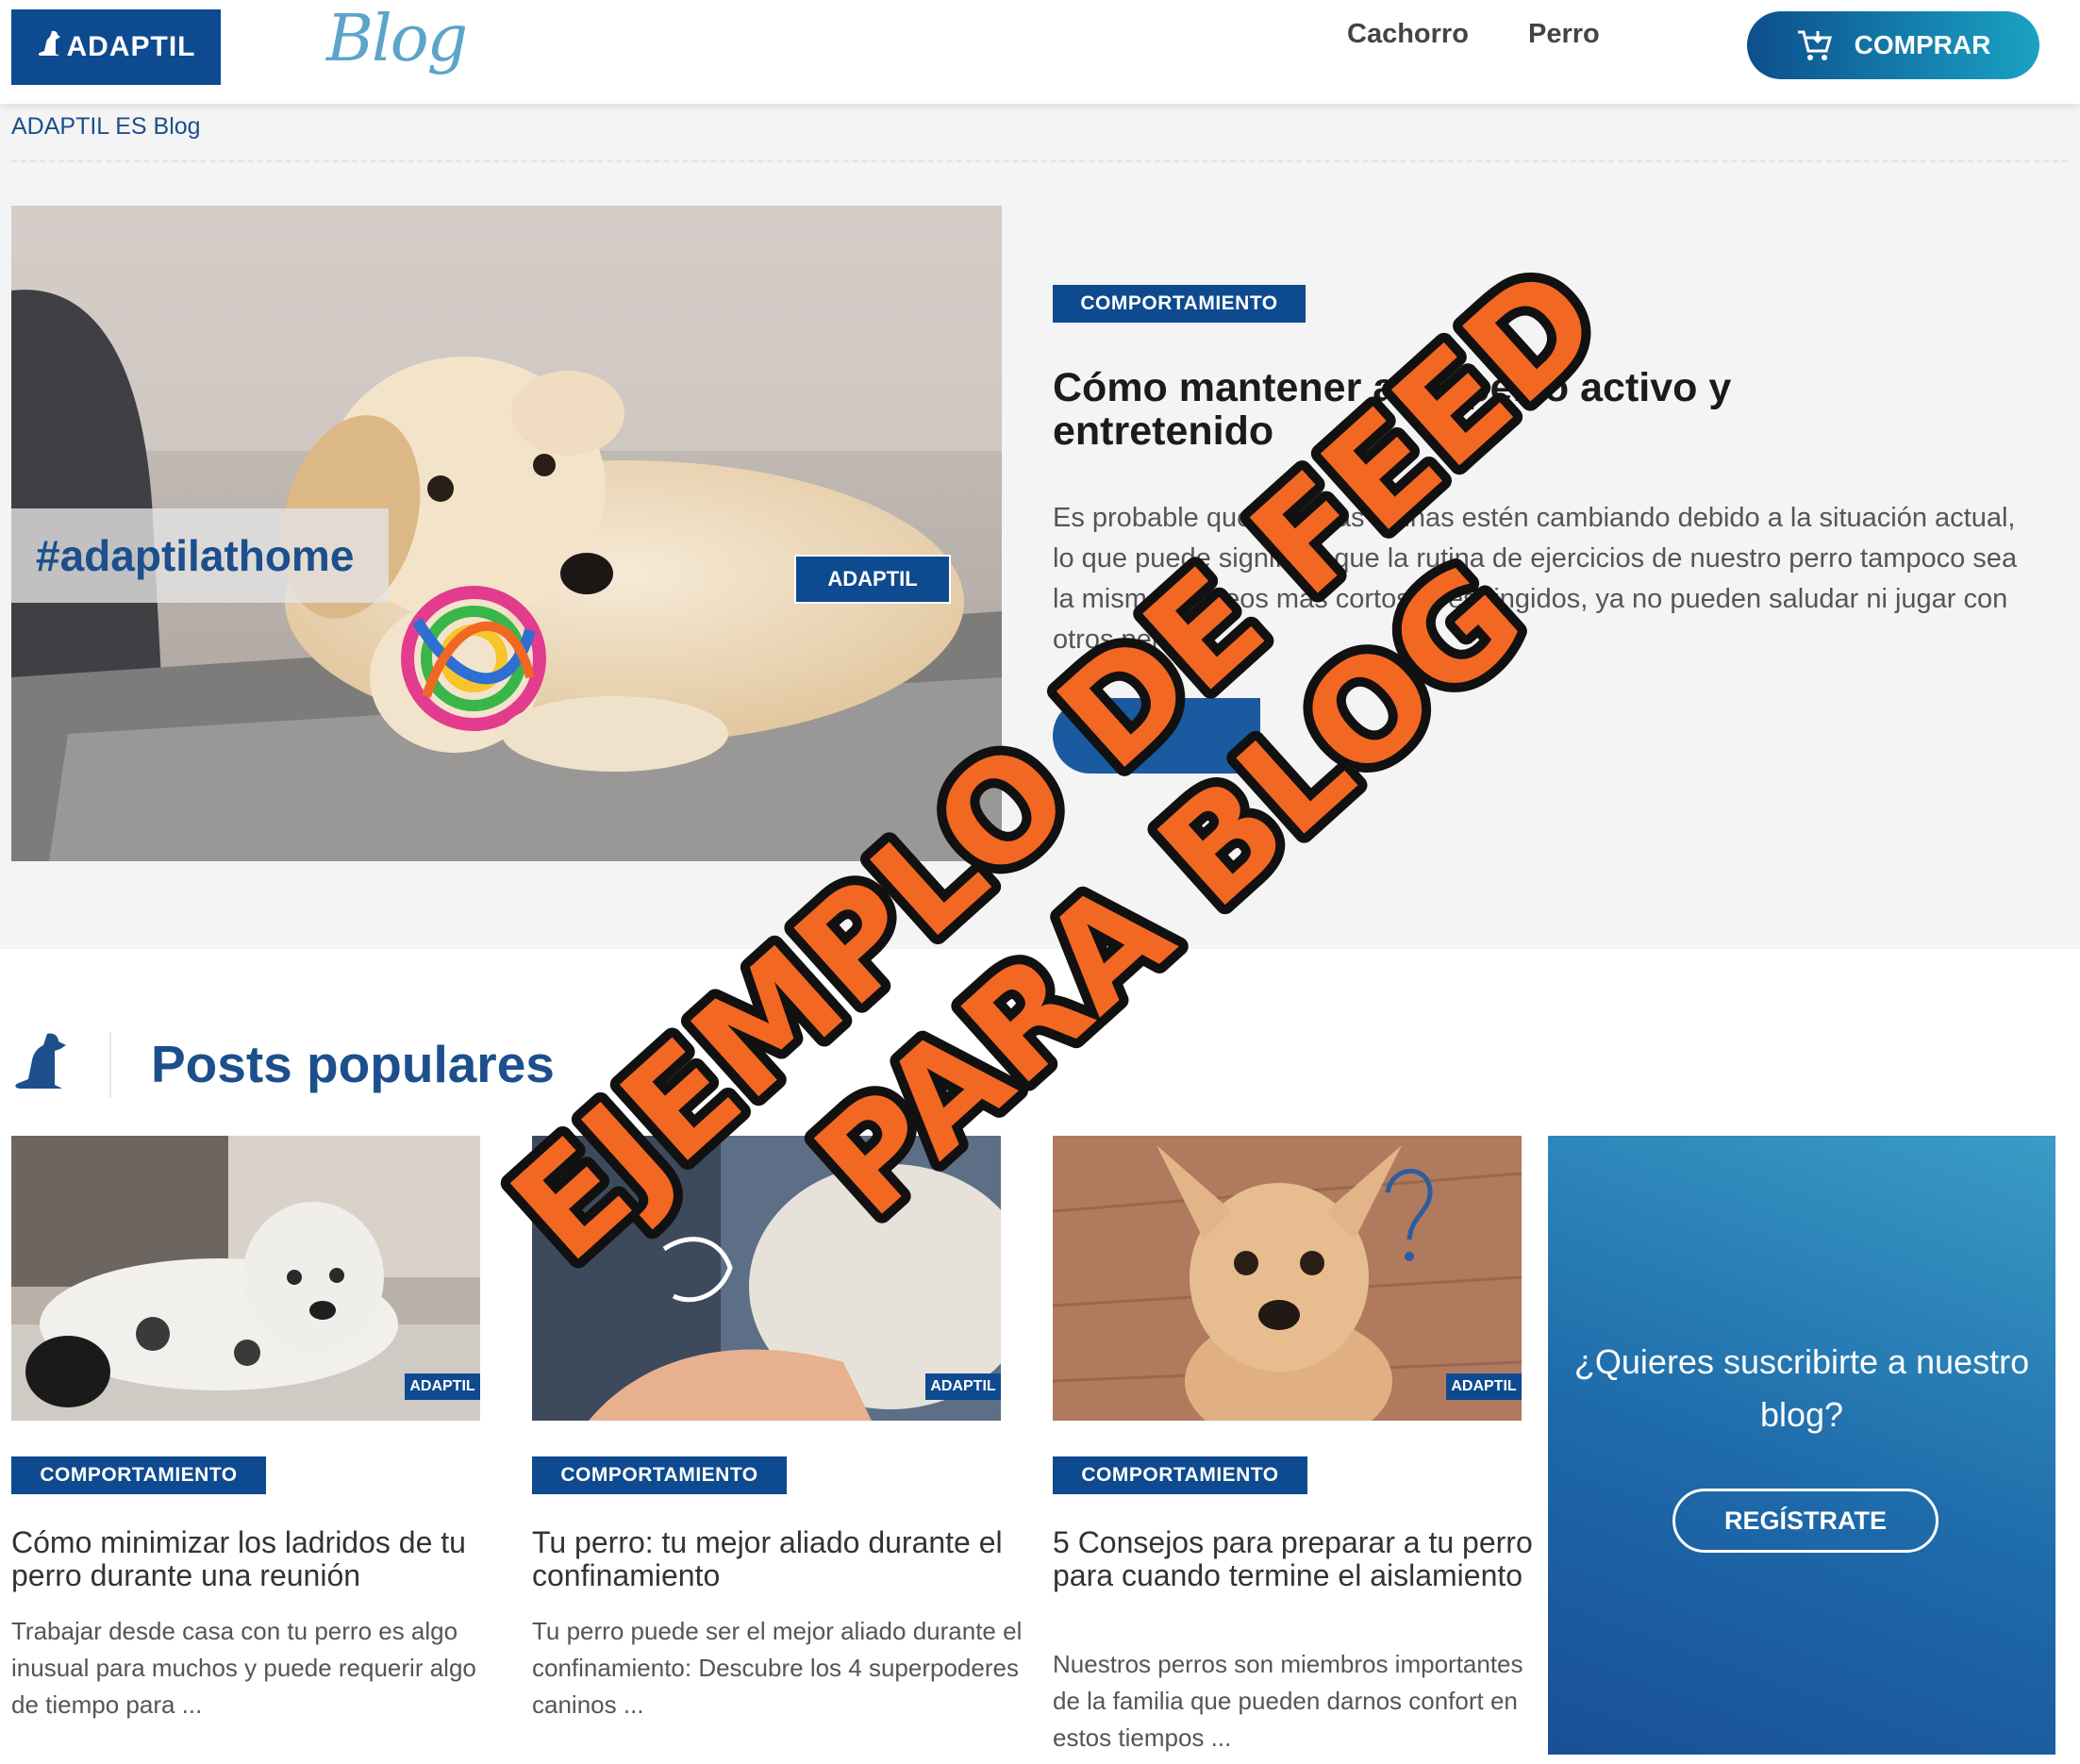 The height and width of the screenshot is (1764, 2080). I want to click on cart-icon, so click(1814, 45).